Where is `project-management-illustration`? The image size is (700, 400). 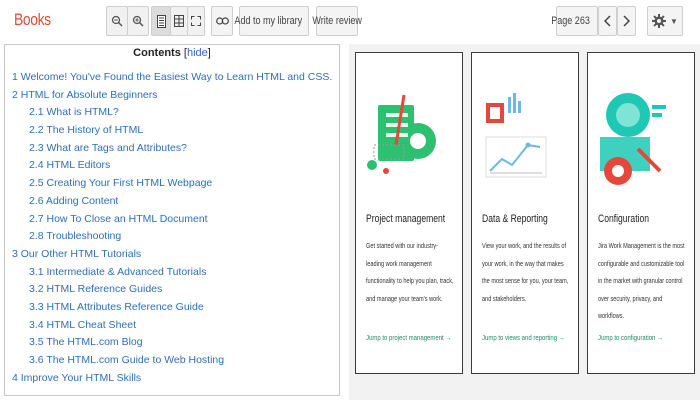 project-management-illustration is located at coordinates (401, 134).